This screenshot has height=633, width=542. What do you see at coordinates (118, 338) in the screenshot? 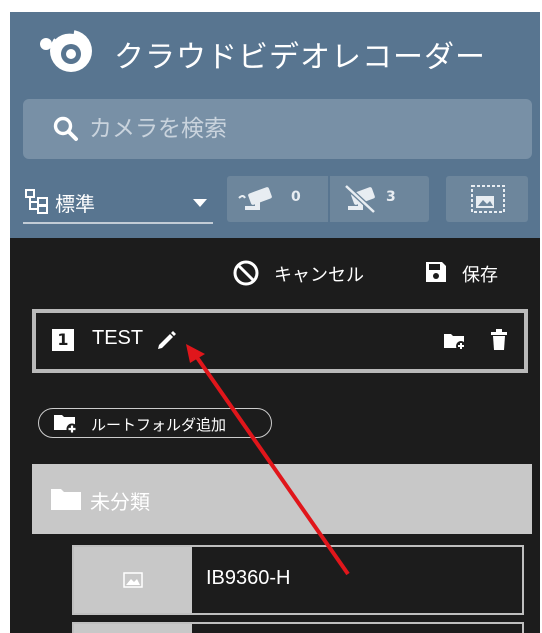
I see `layout-name: TEST` at bounding box center [118, 338].